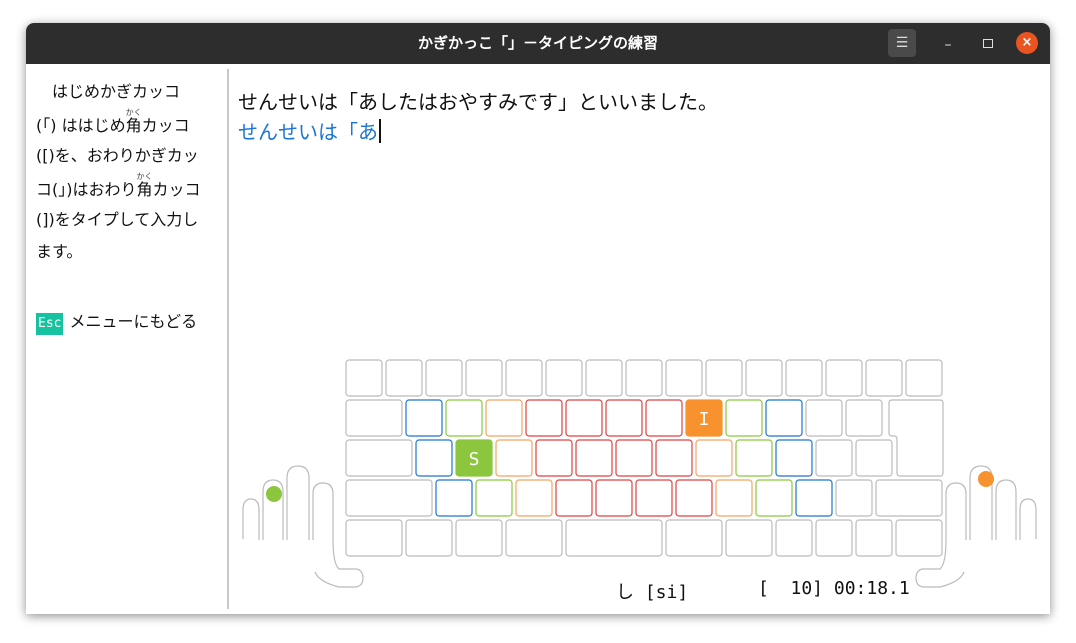 This screenshot has width=1076, height=643. Describe the element at coordinates (374, 418) in the screenshot. I see `key-tab` at that location.